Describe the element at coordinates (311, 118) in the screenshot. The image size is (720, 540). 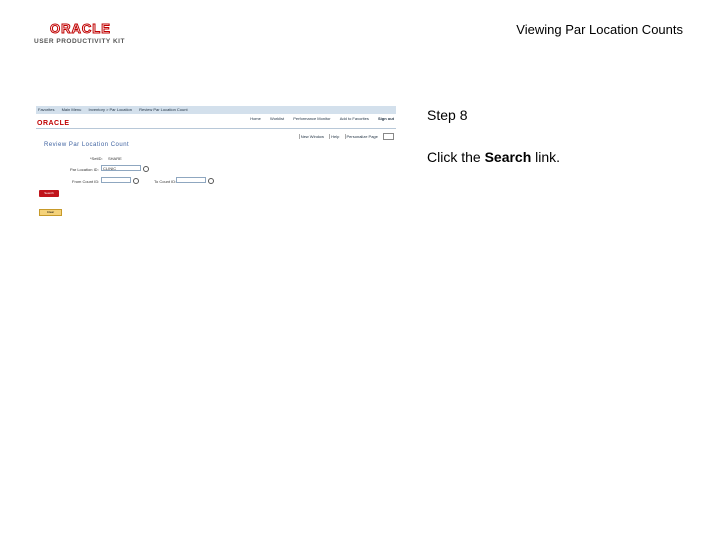
I see `link-performance-monitor: Performance Monitor` at that location.